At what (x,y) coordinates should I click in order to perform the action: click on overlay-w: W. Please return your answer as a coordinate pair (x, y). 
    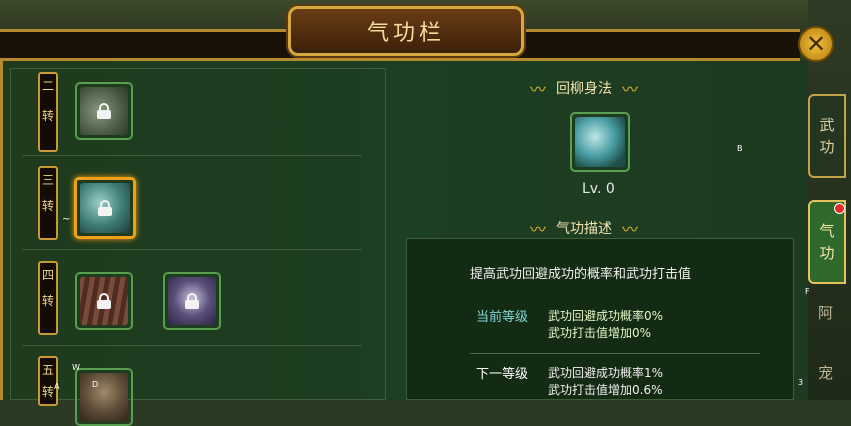
    Looking at the image, I should click on (76, 367).